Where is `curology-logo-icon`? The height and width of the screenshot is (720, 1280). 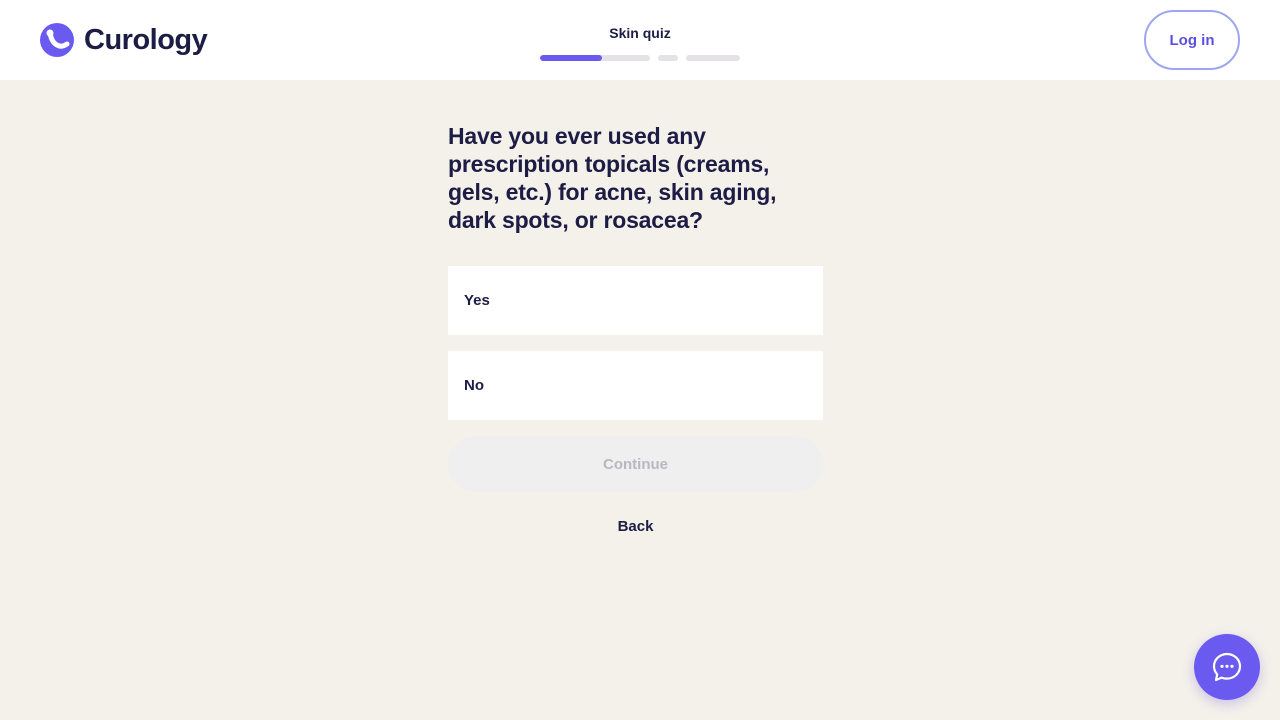 curology-logo-icon is located at coordinates (57, 40).